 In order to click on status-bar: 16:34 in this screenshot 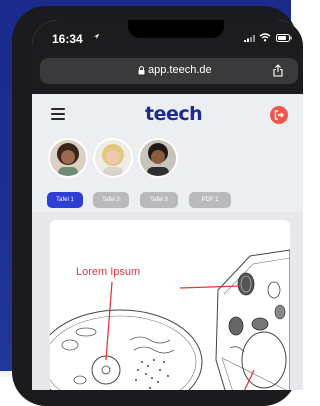, I will do `click(167, 37)`.